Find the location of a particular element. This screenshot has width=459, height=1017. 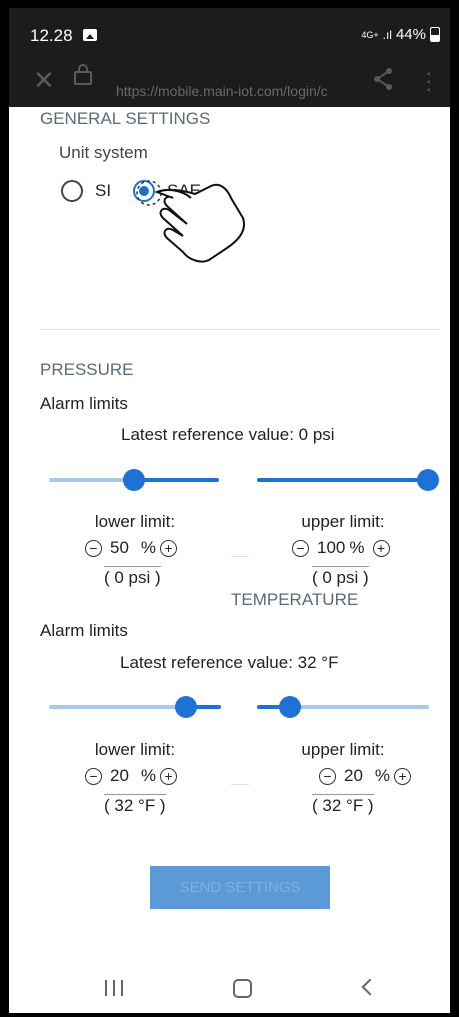

temperature-lower-title: lower limit: is located at coordinates (135, 749).